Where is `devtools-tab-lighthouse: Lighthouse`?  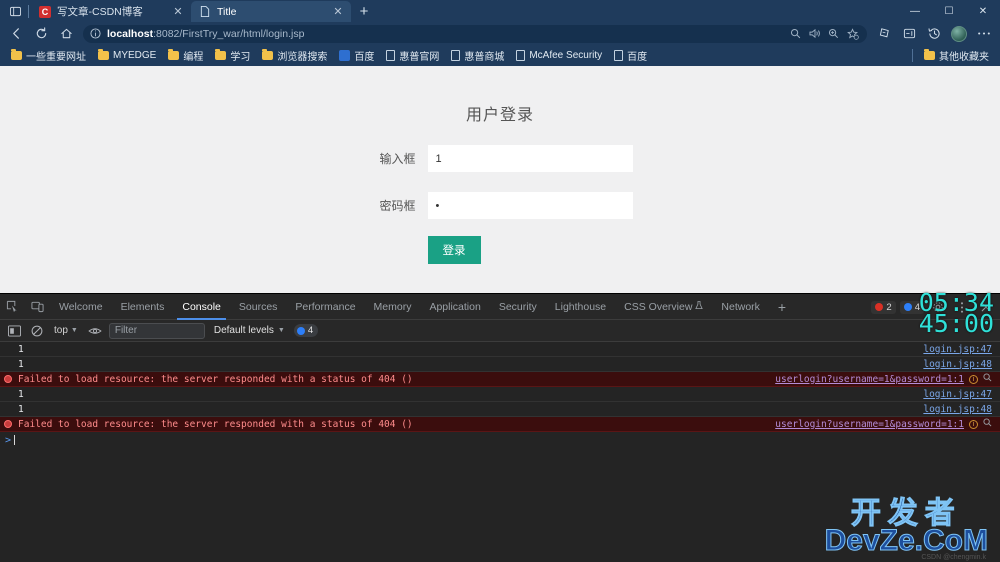 devtools-tab-lighthouse: Lighthouse is located at coordinates (580, 307).